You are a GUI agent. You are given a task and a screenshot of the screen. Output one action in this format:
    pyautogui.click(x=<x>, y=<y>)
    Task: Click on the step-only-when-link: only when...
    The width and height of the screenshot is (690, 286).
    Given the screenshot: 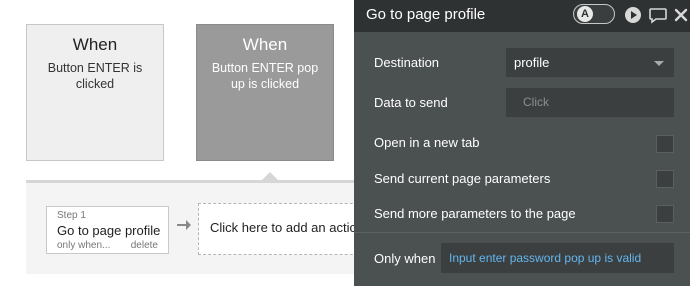 What is the action you would take?
    pyautogui.click(x=83, y=245)
    